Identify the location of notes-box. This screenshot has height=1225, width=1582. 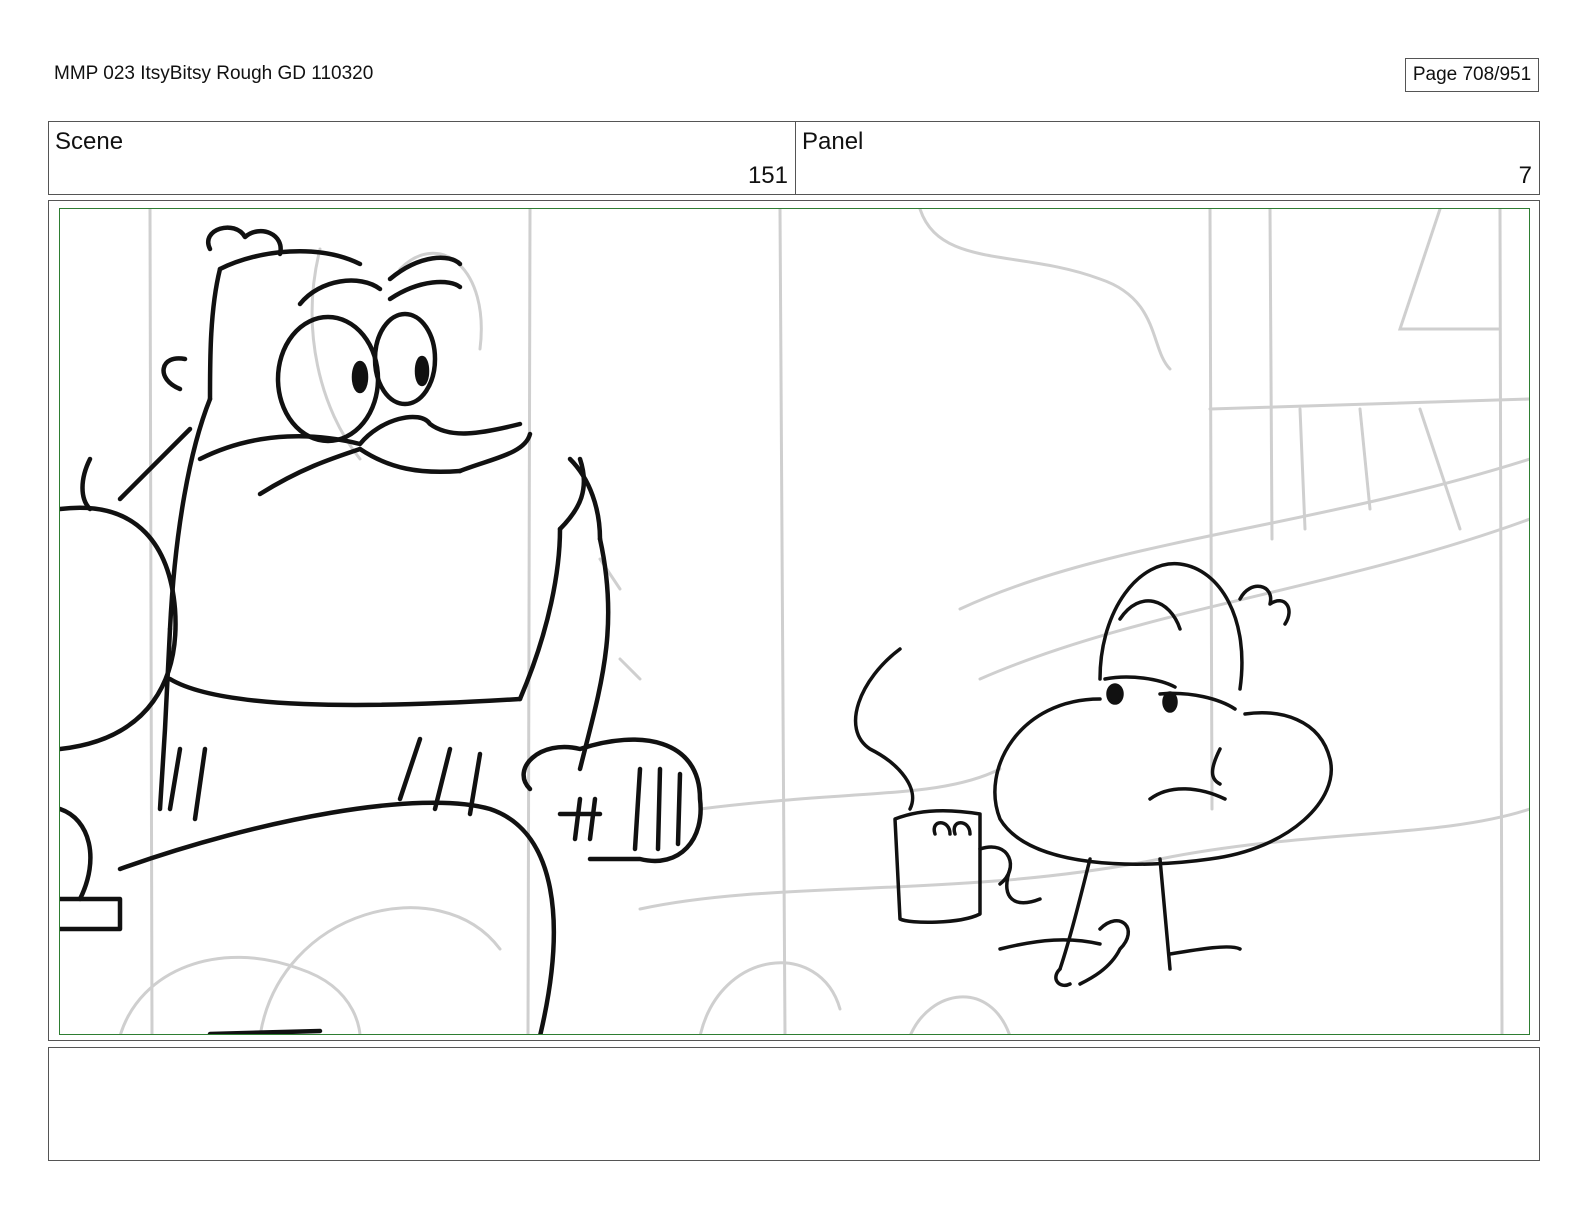
(794, 1104).